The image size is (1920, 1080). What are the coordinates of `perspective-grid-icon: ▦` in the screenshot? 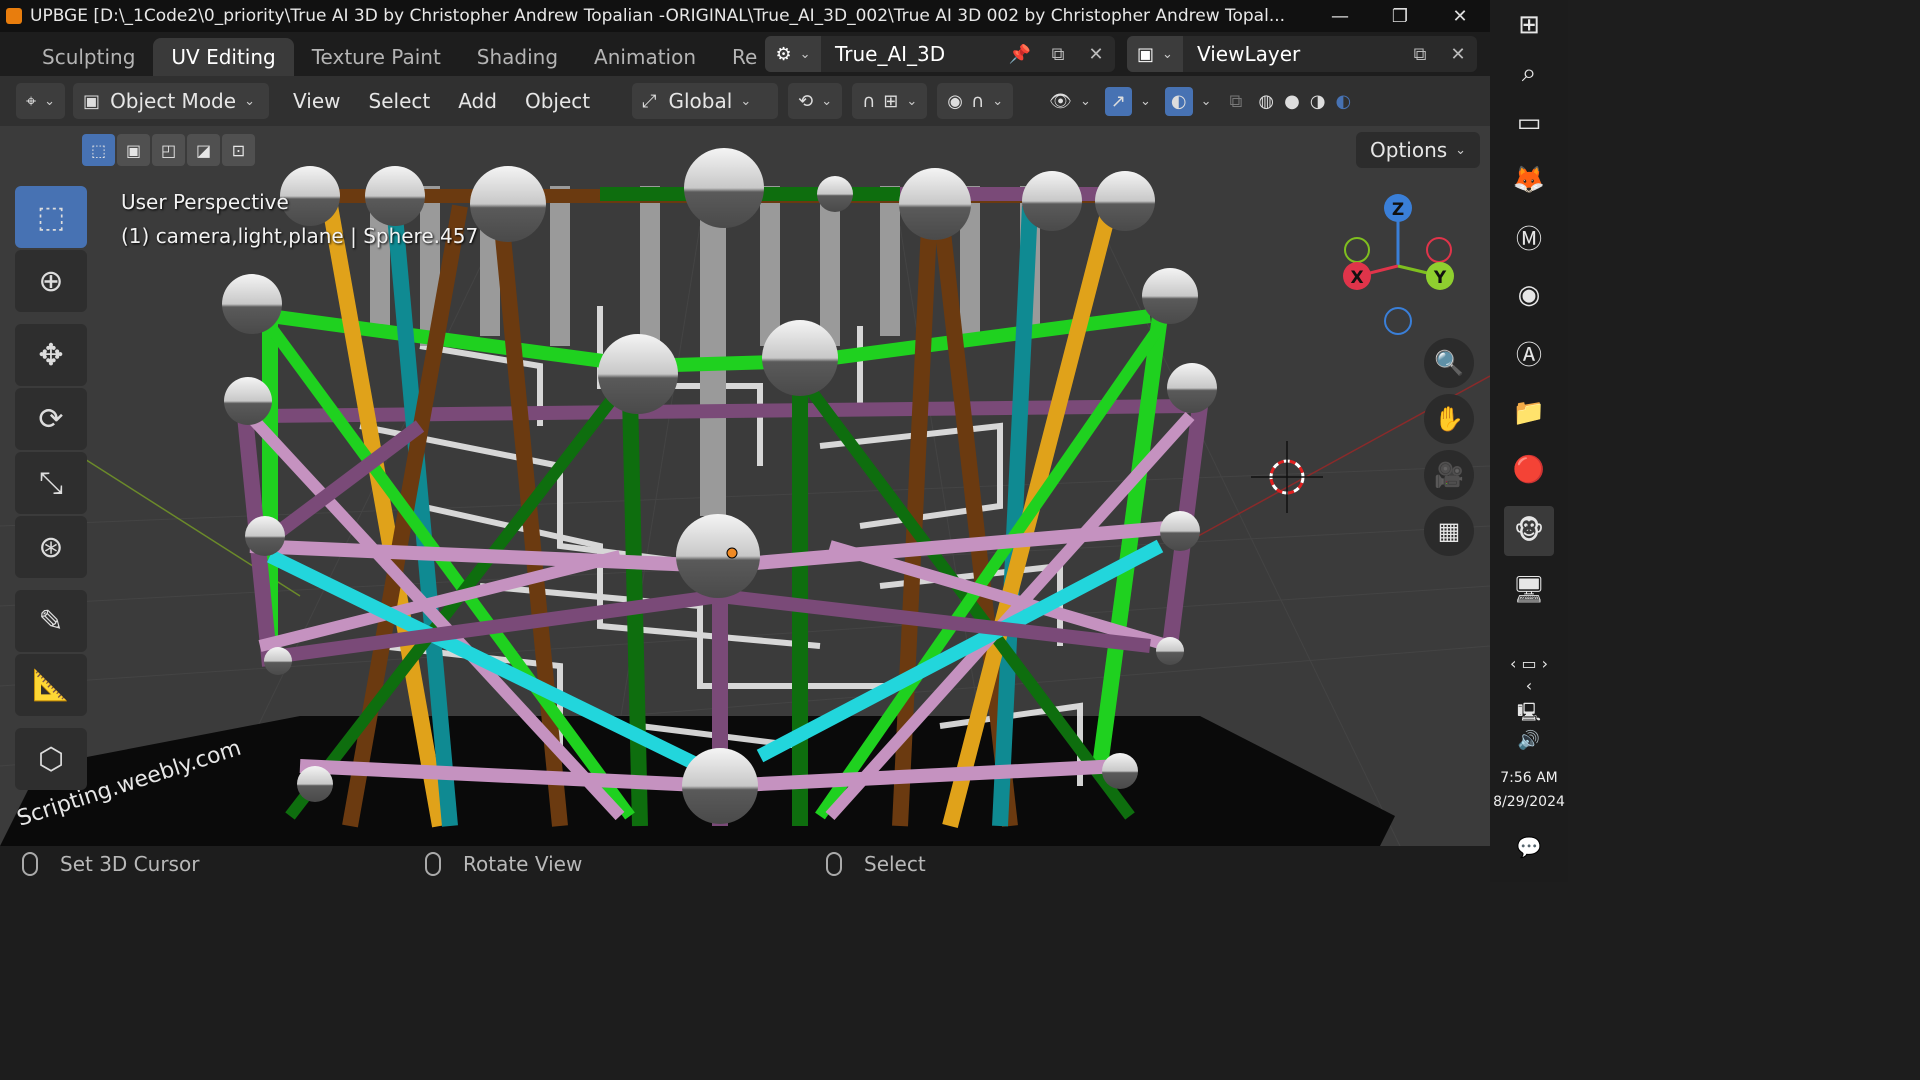 It's located at (1449, 531).